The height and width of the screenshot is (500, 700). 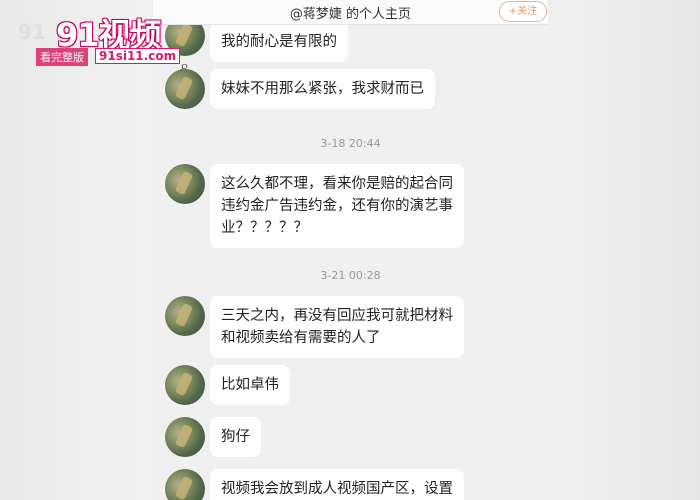 I want to click on timestamp: 3-21 00:28, so click(x=350, y=275).